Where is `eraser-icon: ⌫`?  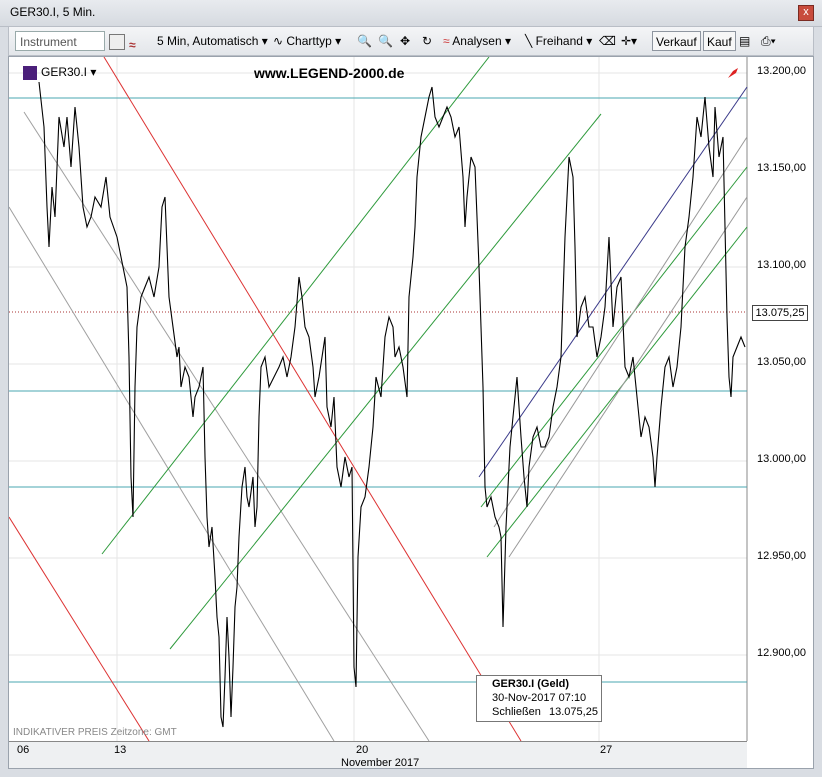 eraser-icon: ⌫ is located at coordinates (607, 41).